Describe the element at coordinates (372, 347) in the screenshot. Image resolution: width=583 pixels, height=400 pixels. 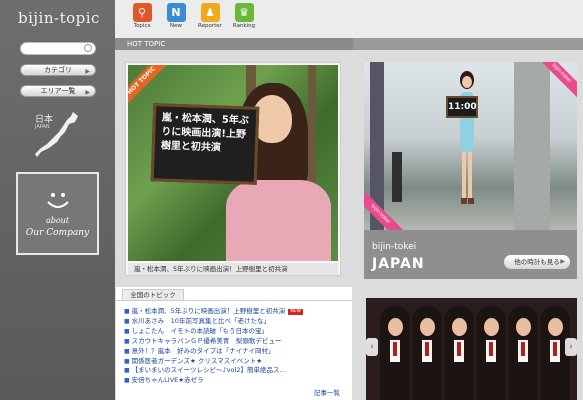
I see `carousel-prev-arrow-icon: ‹` at that location.